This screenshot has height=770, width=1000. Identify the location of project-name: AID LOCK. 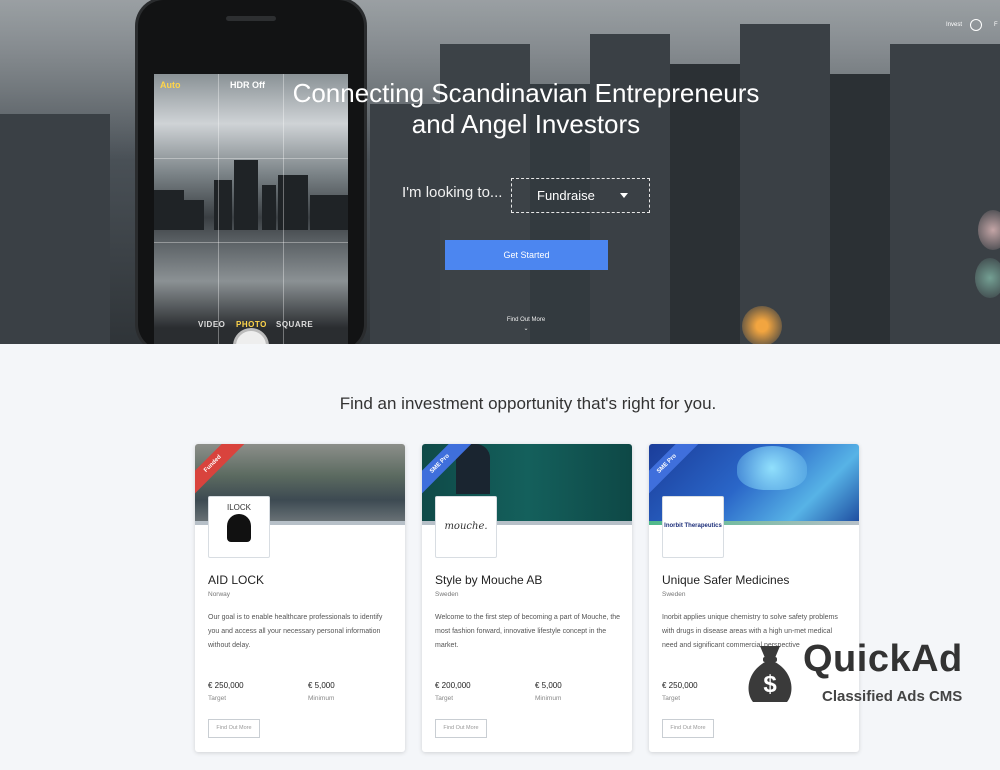
(236, 580).